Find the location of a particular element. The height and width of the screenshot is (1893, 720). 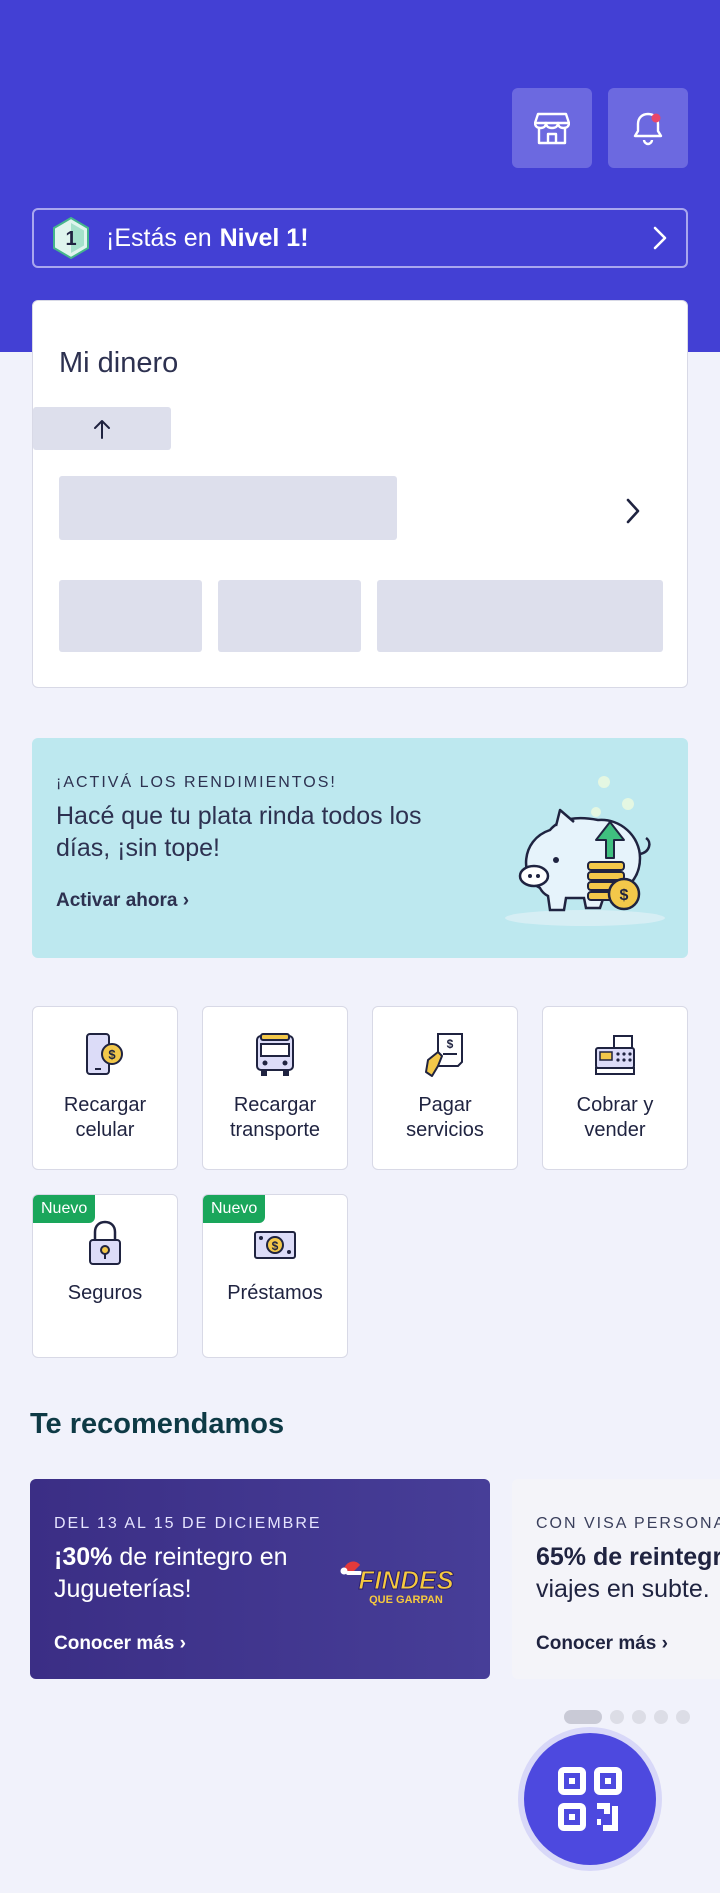

store-icon is located at coordinates (552, 128).